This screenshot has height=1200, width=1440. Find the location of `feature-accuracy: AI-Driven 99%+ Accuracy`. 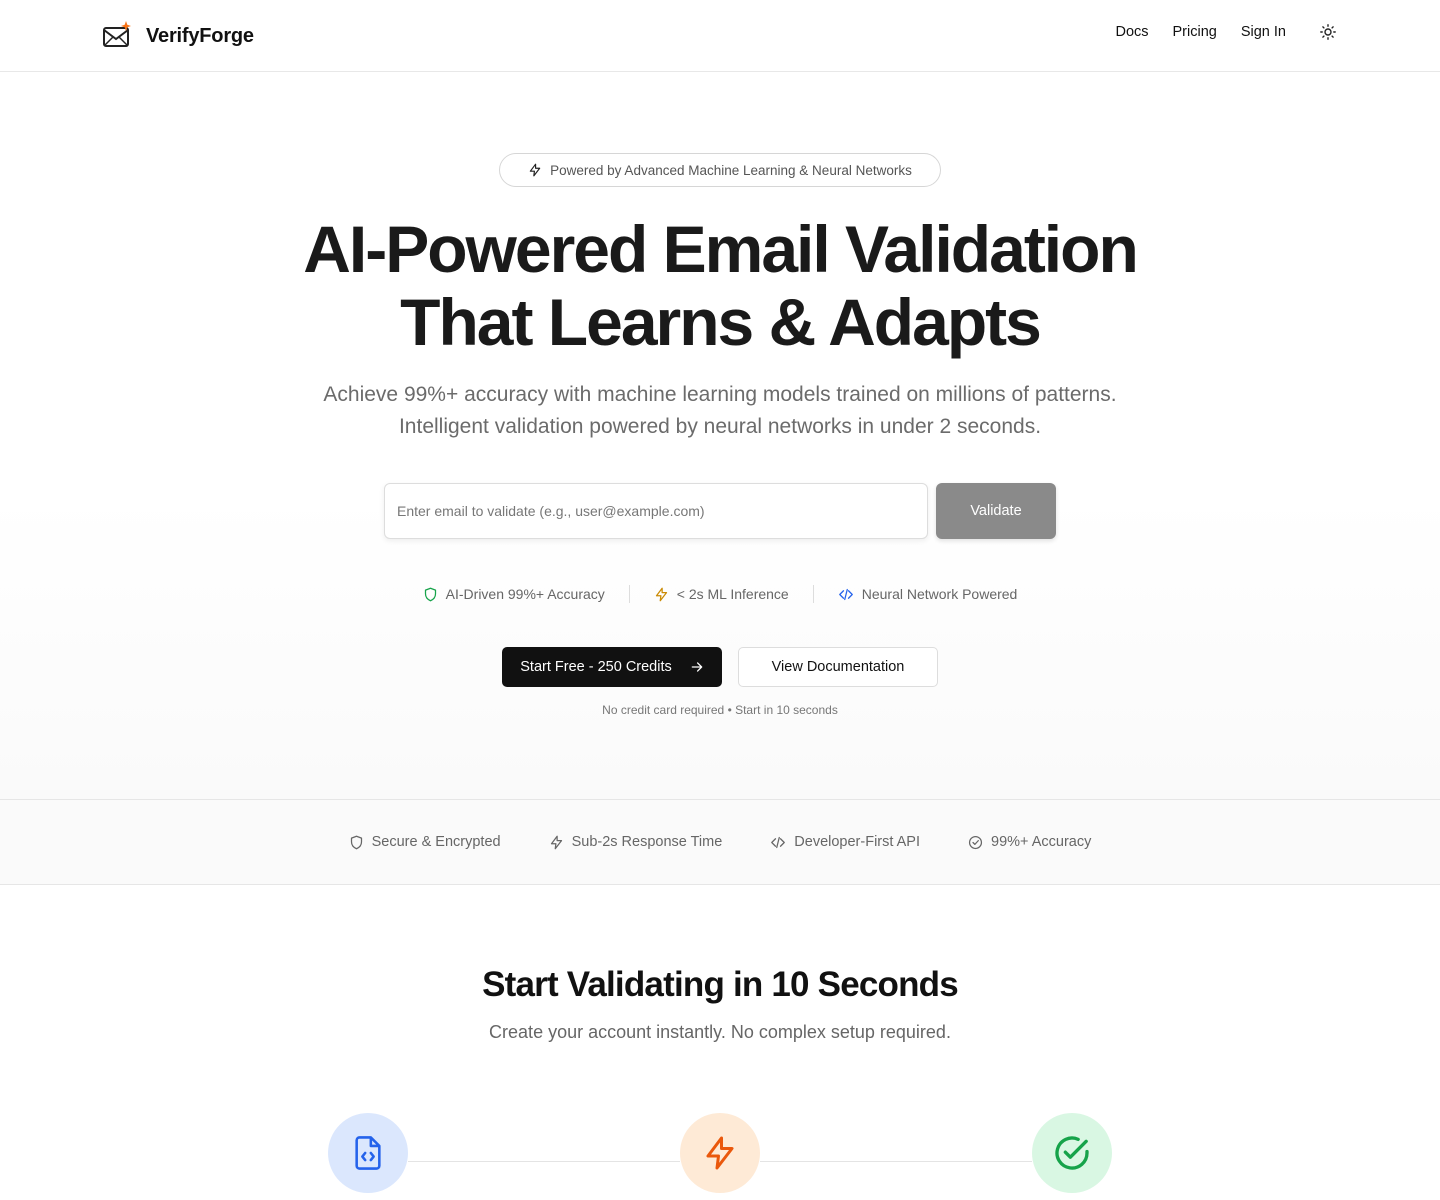

feature-accuracy: AI-Driven 99%+ Accuracy is located at coordinates (514, 594).